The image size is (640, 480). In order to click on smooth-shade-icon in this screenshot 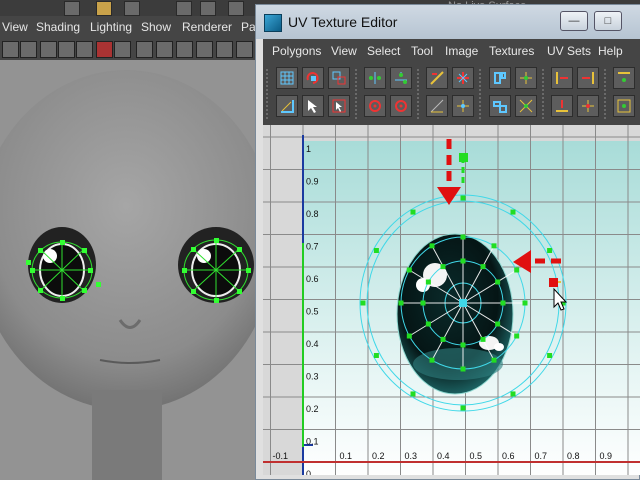, I will do `click(164, 49)`.